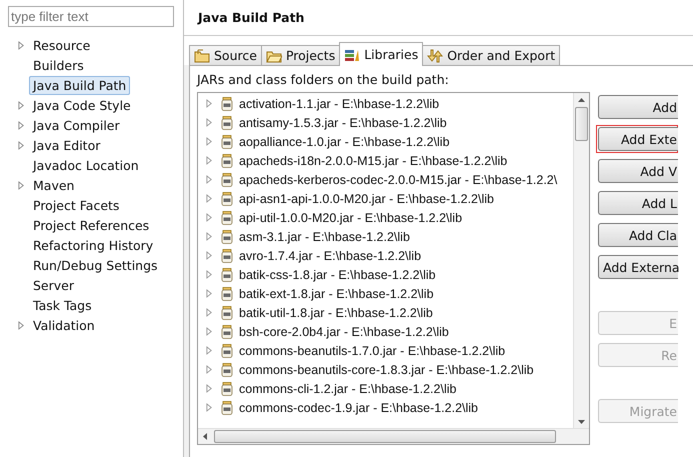 The width and height of the screenshot is (693, 457). What do you see at coordinates (344, 141) in the screenshot?
I see `library-entry: aopalliance-1.0.jar - E:\hbase-1.2.2\lib` at bounding box center [344, 141].